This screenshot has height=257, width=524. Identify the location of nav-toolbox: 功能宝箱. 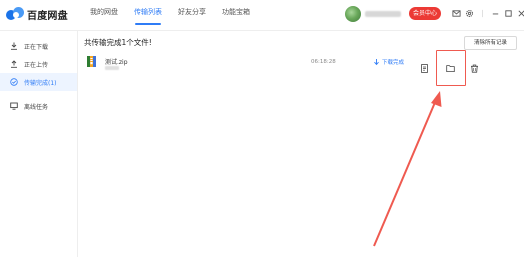
(236, 14).